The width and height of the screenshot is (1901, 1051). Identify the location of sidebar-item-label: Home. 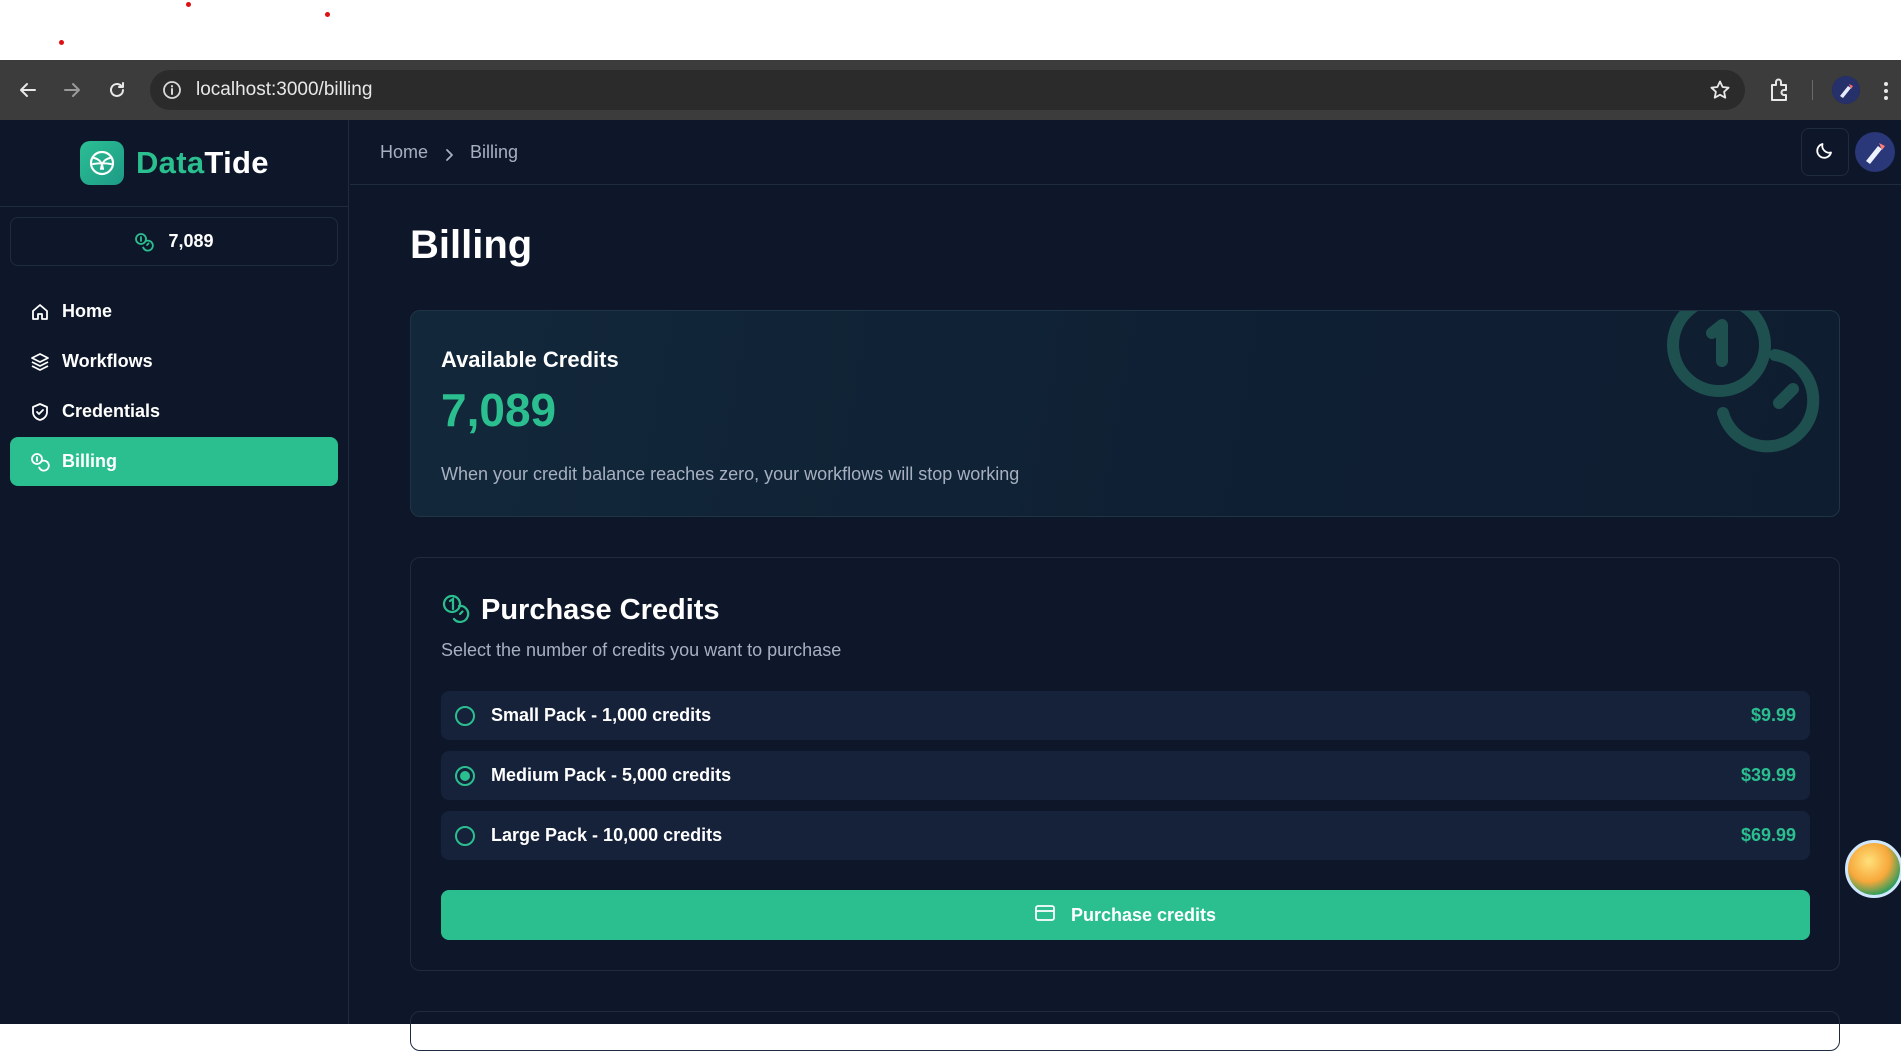
(87, 311).